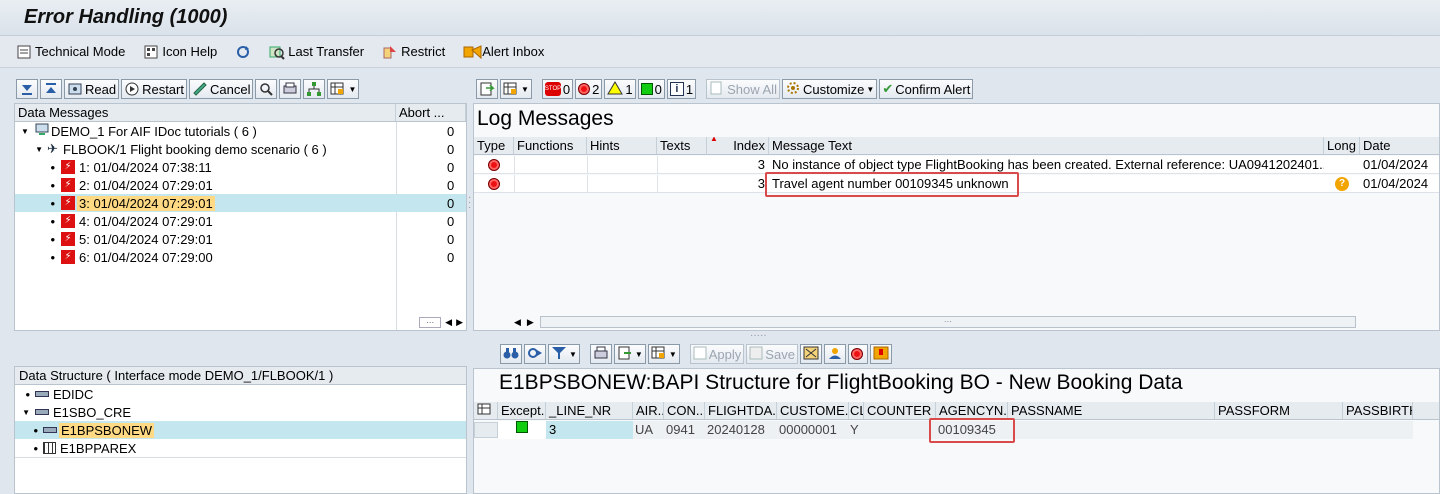 The image size is (1440, 494). Describe the element at coordinates (900, 430) in the screenshot. I see `counter-cell` at that location.